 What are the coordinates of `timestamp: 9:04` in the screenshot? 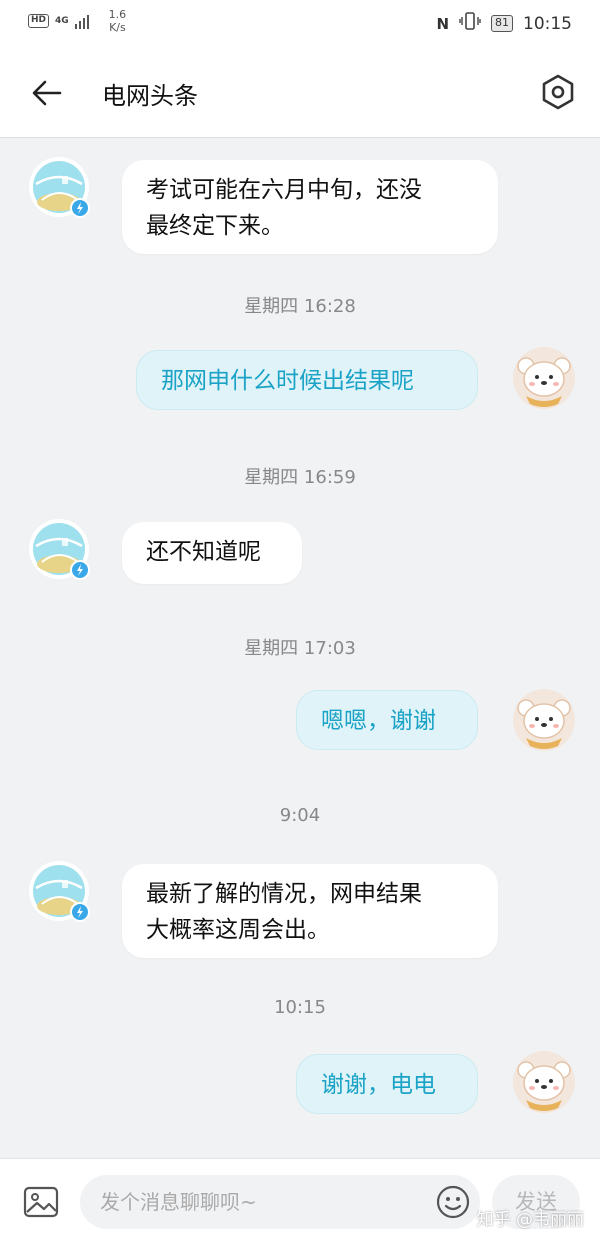 It's located at (300, 815).